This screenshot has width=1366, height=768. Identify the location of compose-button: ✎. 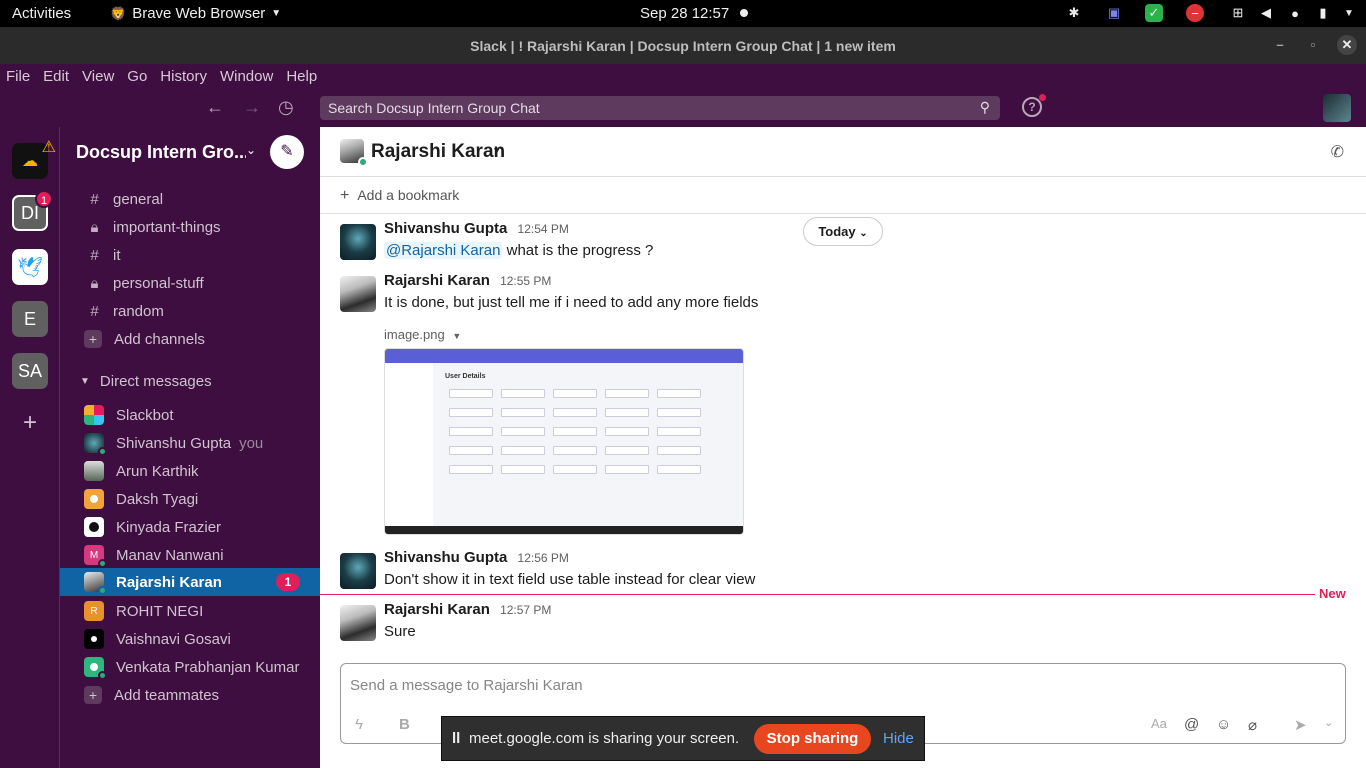
(287, 152).